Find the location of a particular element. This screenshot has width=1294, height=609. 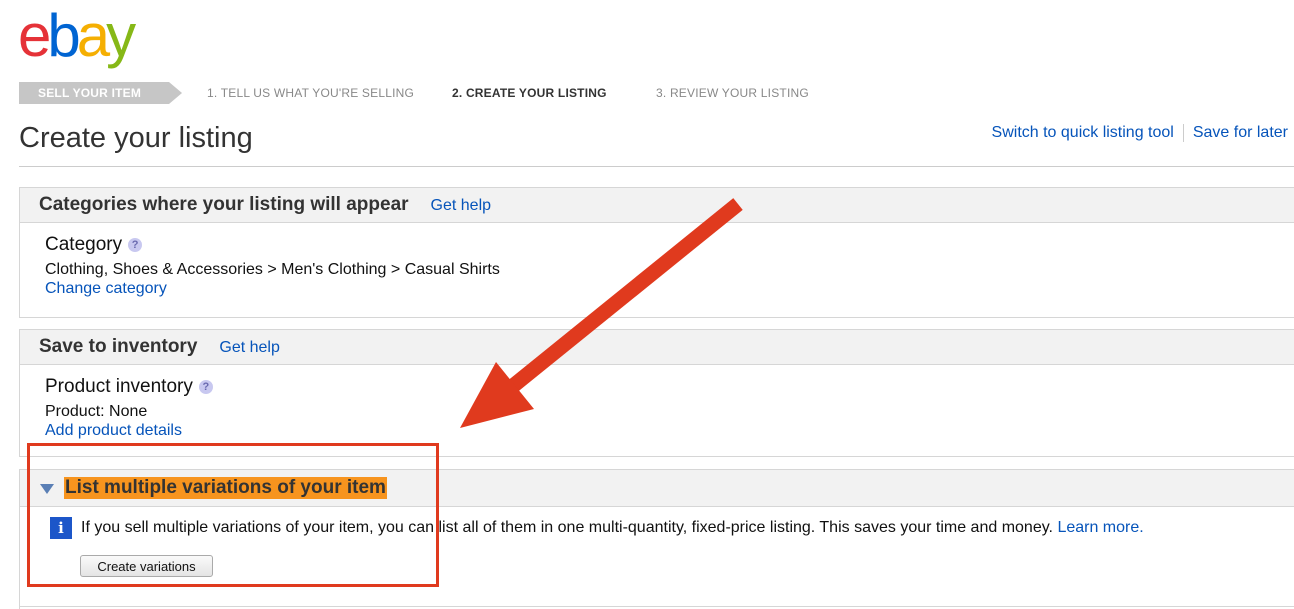

svg-text: ebay is located at coordinates (77, 38).